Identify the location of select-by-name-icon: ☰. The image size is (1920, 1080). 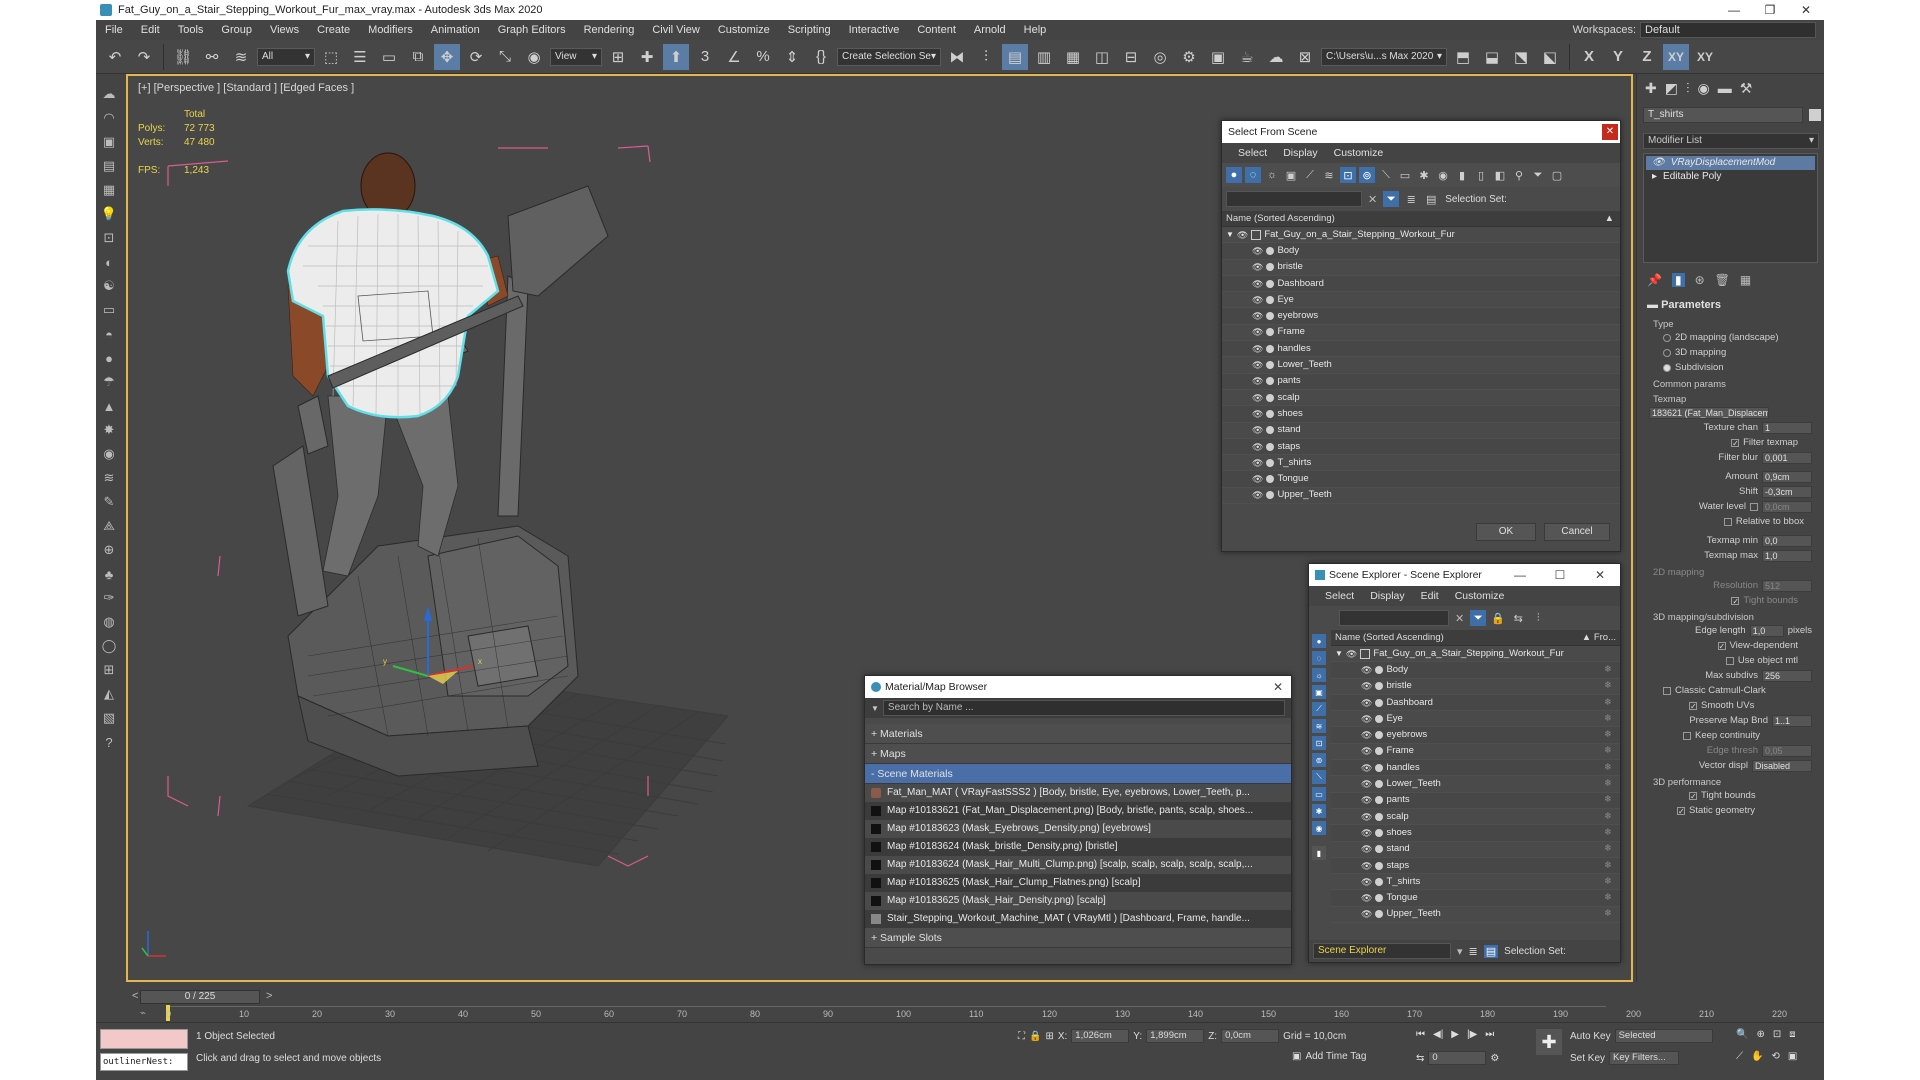
(360, 57).